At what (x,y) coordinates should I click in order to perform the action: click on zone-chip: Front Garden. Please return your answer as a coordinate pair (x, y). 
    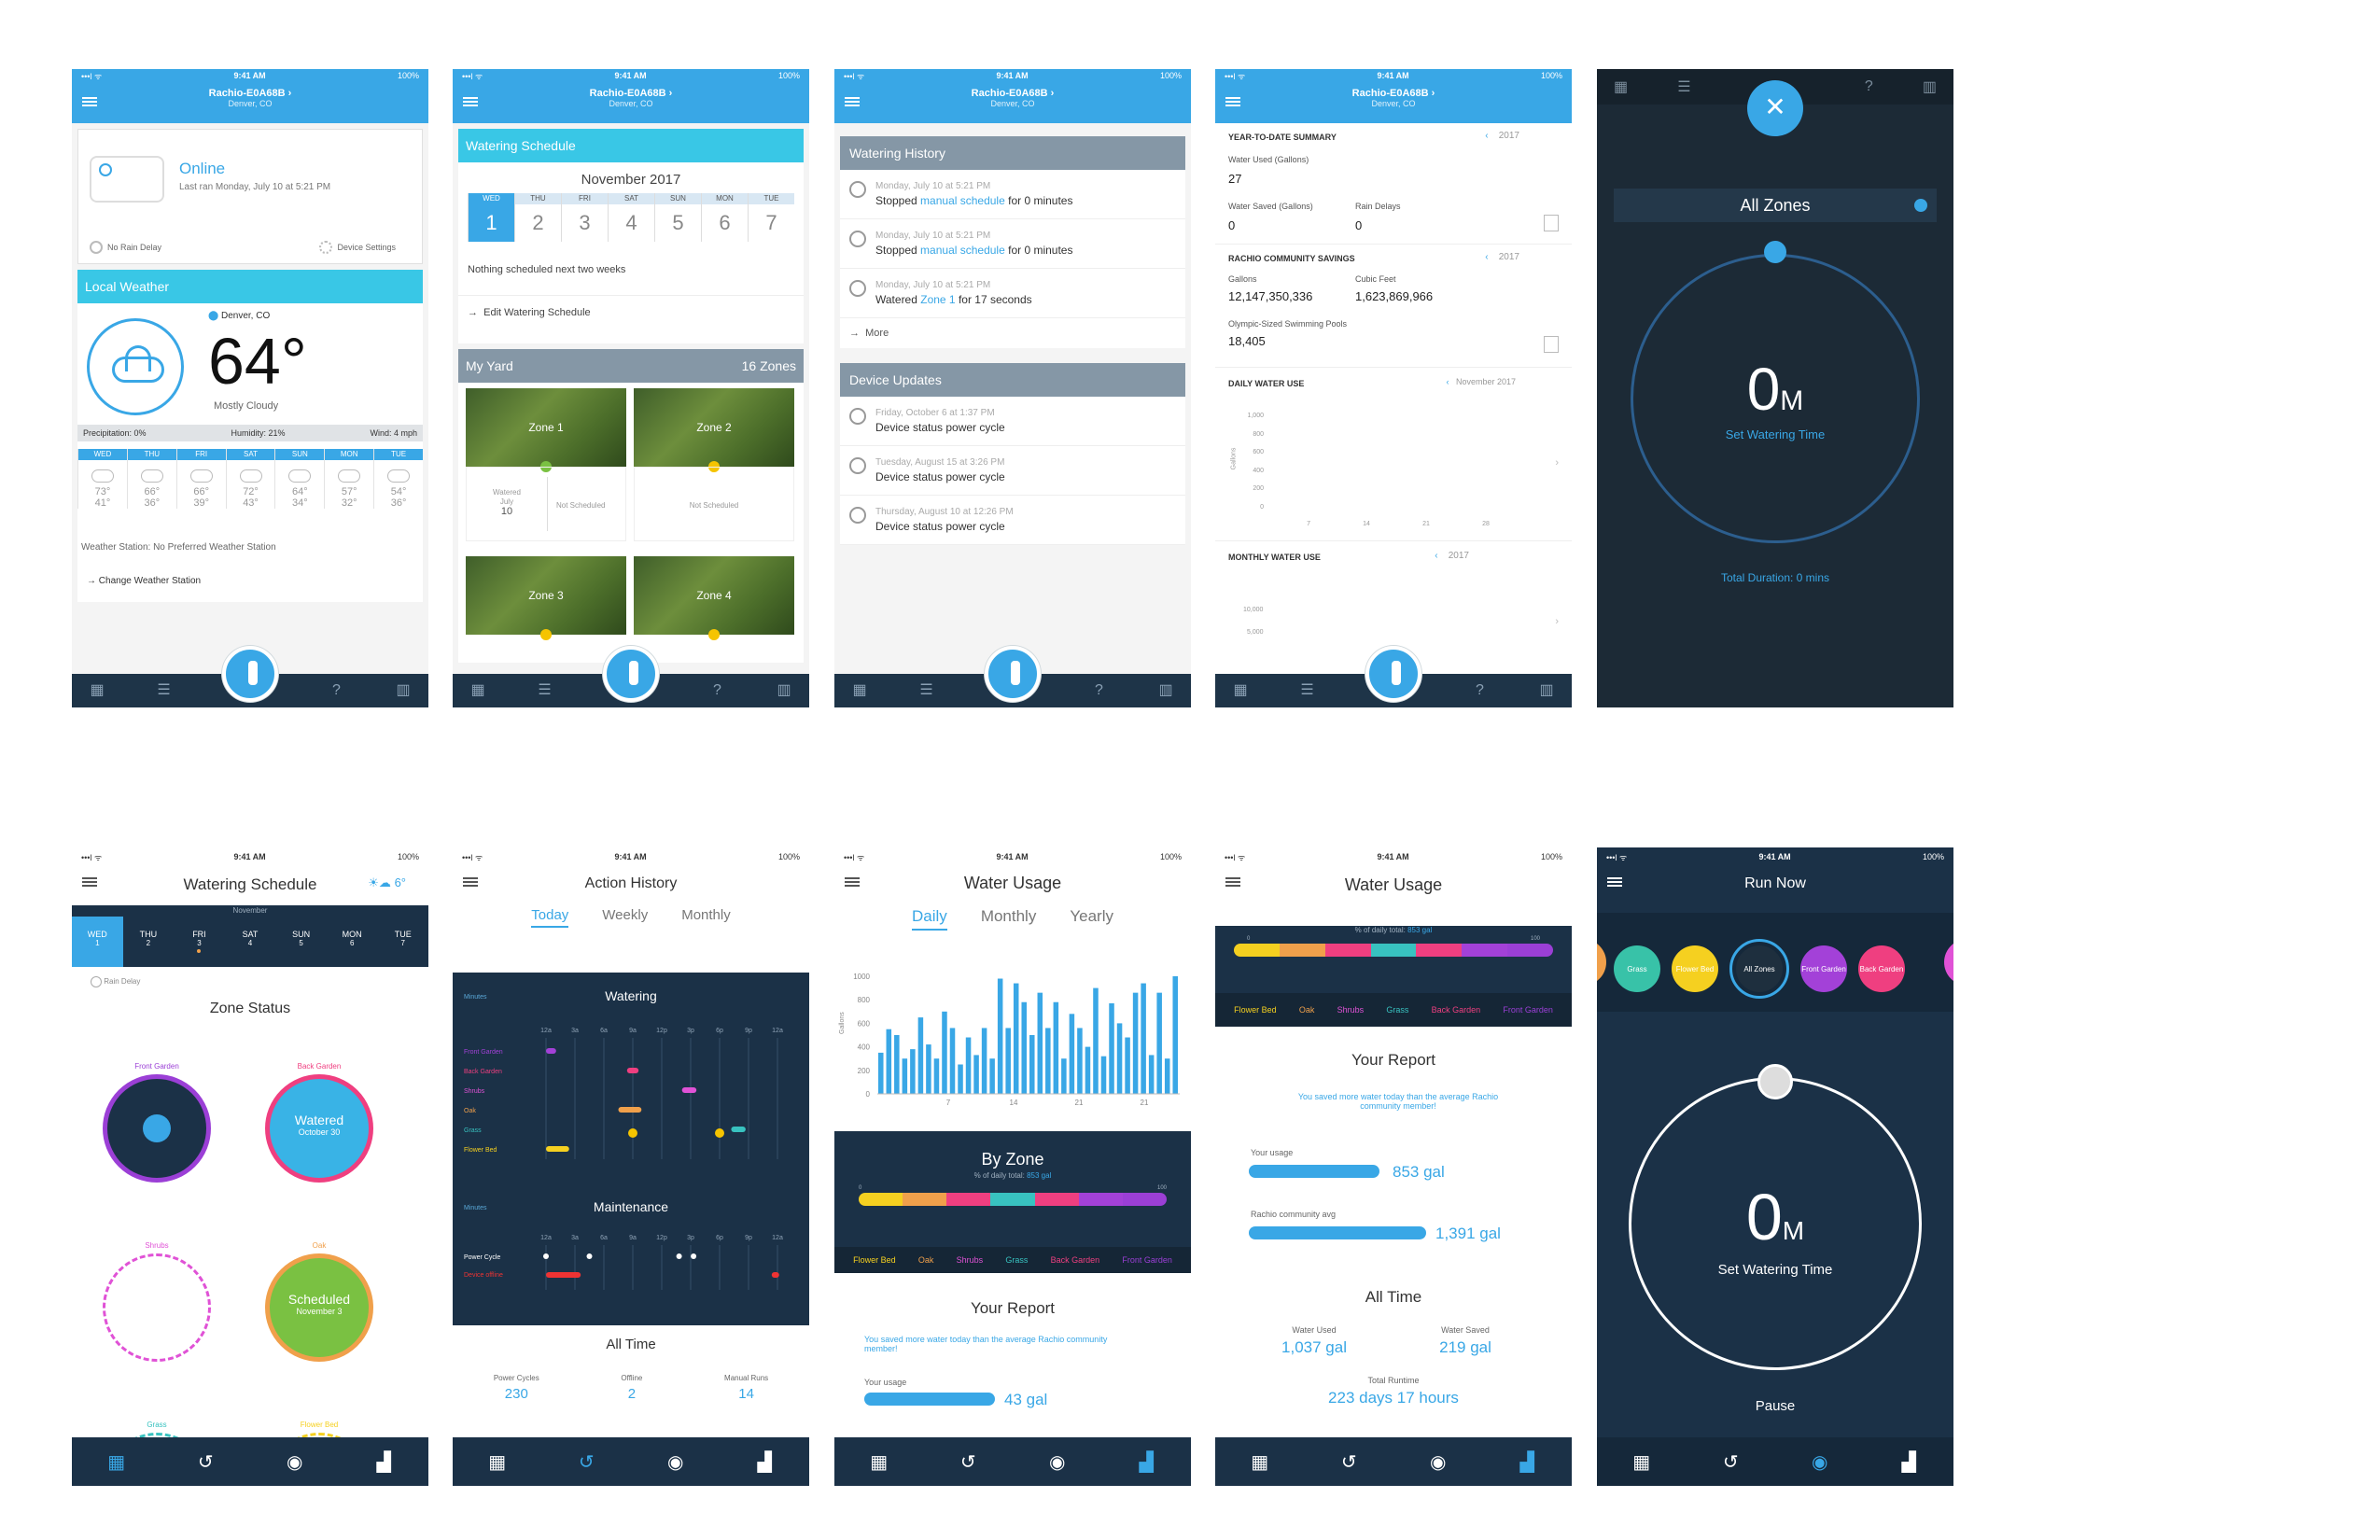
    Looking at the image, I should click on (1823, 968).